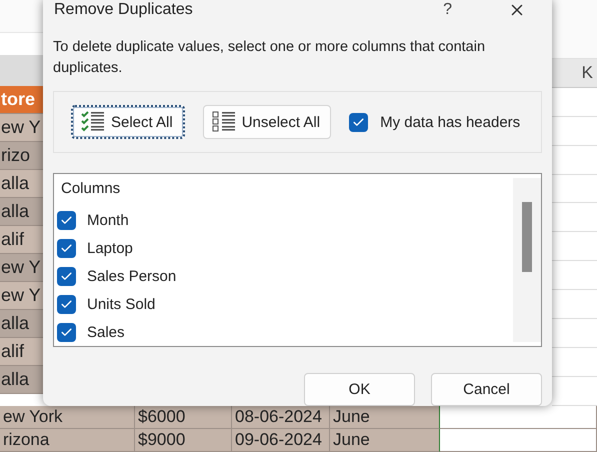 This screenshot has width=597, height=452. What do you see at coordinates (123, 9) in the screenshot?
I see `dialog-title: Remove Duplicates` at bounding box center [123, 9].